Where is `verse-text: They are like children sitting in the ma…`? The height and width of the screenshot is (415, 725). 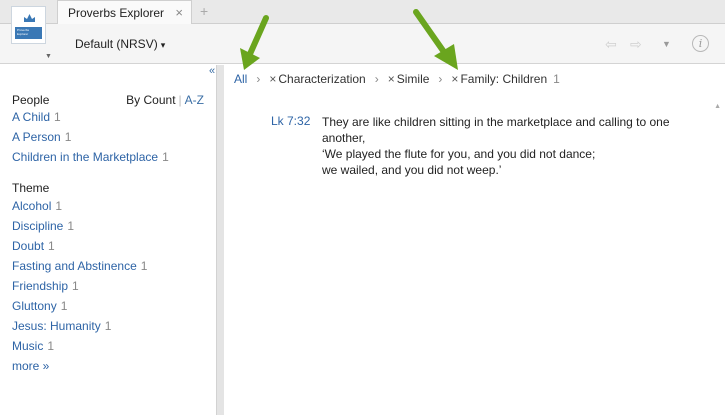
verse-text: They are like children sitting in the ma… is located at coordinates (508, 146).